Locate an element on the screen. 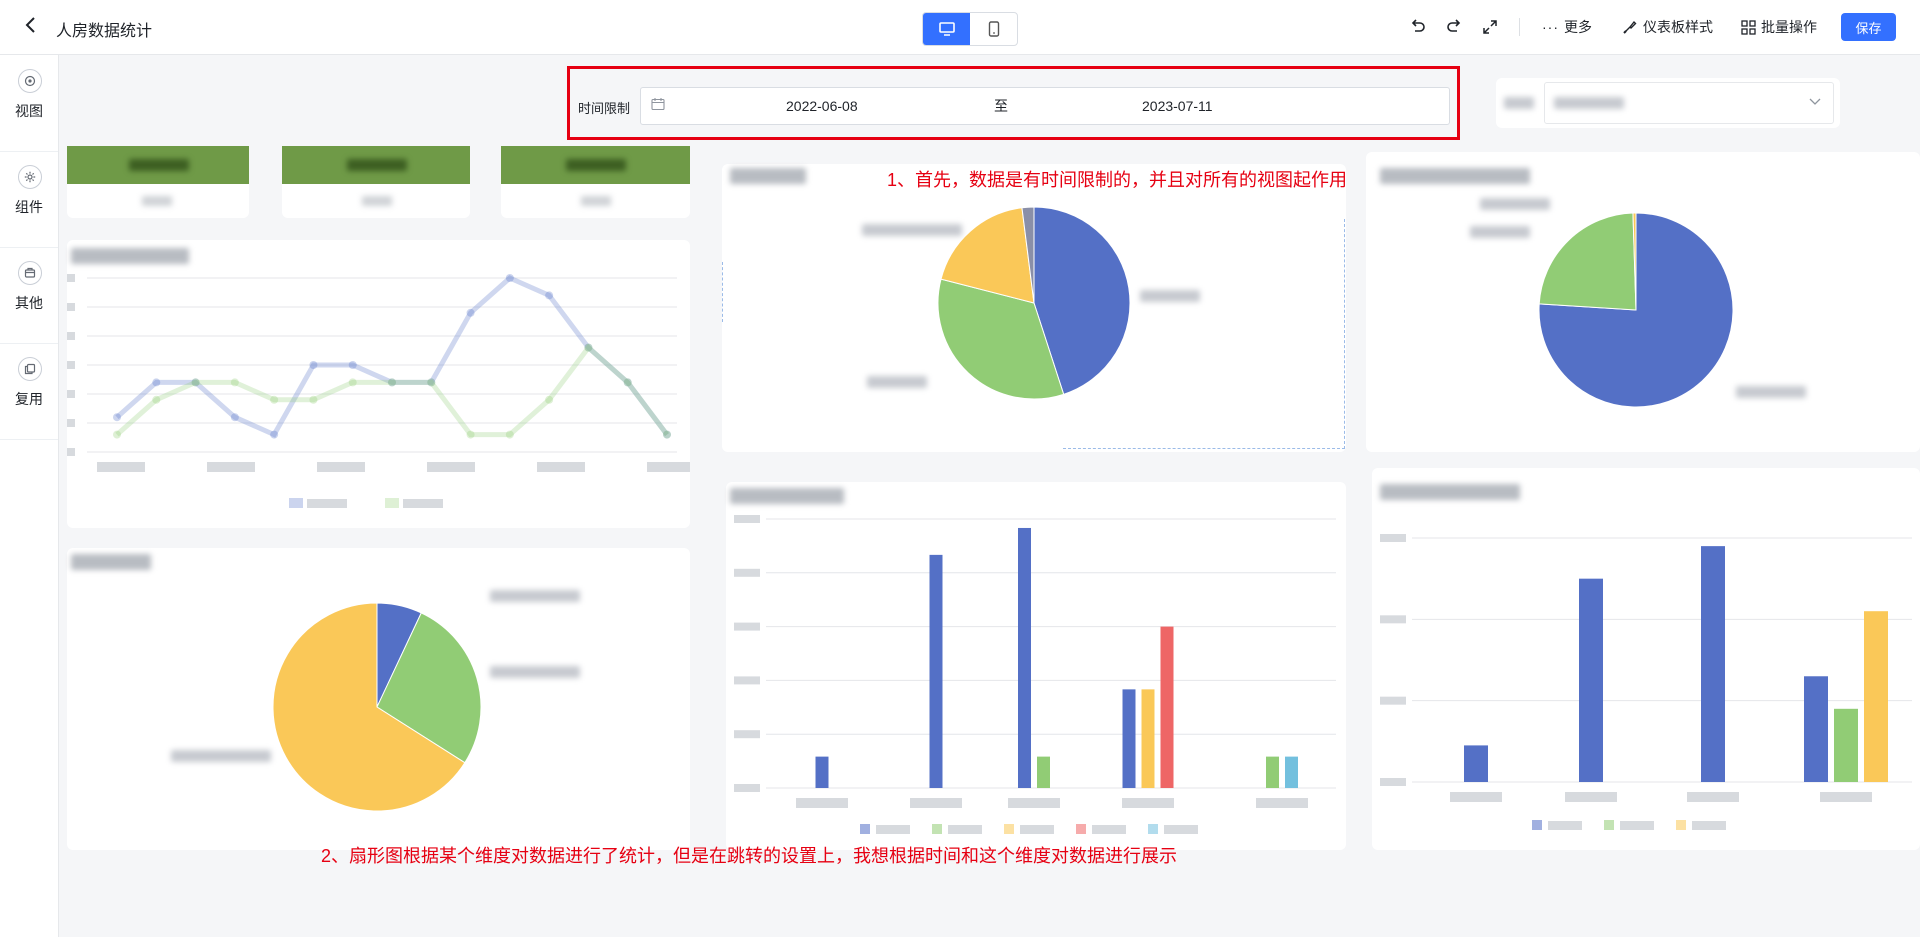 This screenshot has height=937, width=1920. sidebar-item-reuse: 复用 is located at coordinates (29, 391).